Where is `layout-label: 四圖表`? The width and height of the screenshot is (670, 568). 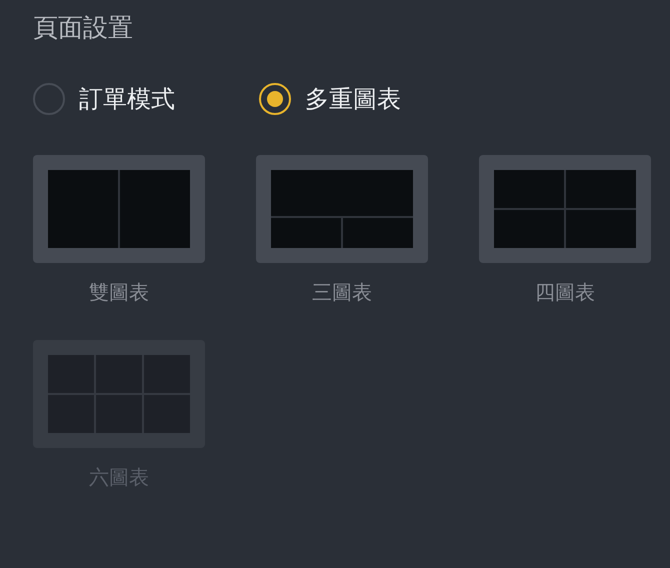 layout-label: 四圖表 is located at coordinates (565, 292).